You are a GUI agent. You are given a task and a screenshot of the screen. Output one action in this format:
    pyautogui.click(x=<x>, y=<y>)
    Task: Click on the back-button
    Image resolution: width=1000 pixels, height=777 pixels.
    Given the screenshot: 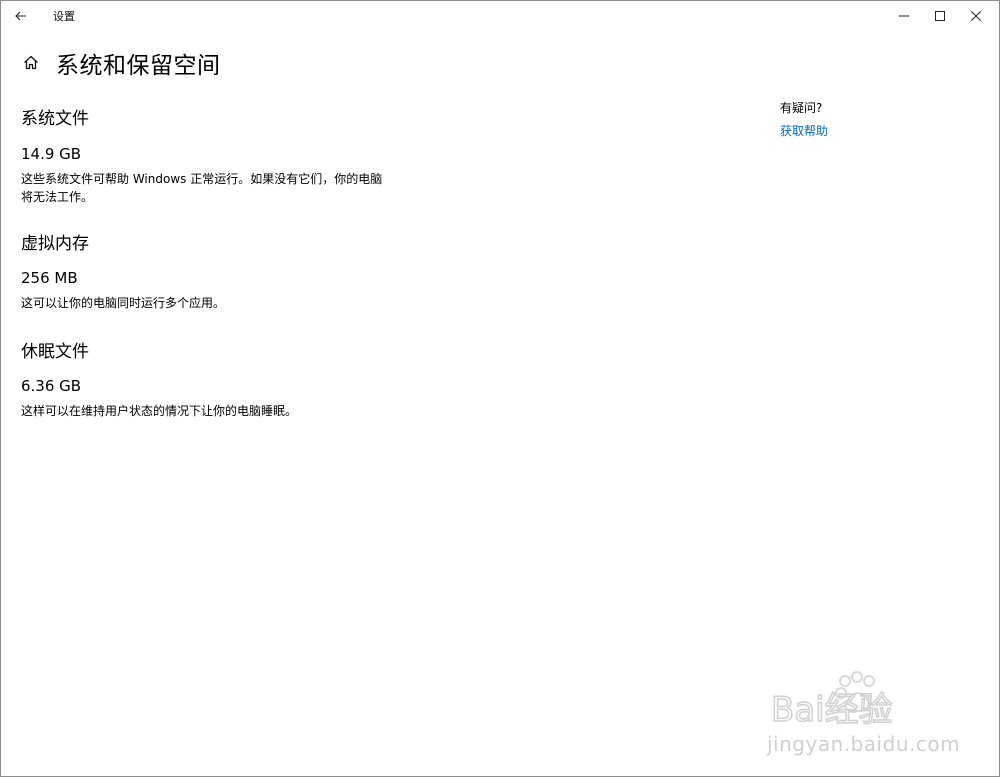 What is the action you would take?
    pyautogui.click(x=21, y=16)
    